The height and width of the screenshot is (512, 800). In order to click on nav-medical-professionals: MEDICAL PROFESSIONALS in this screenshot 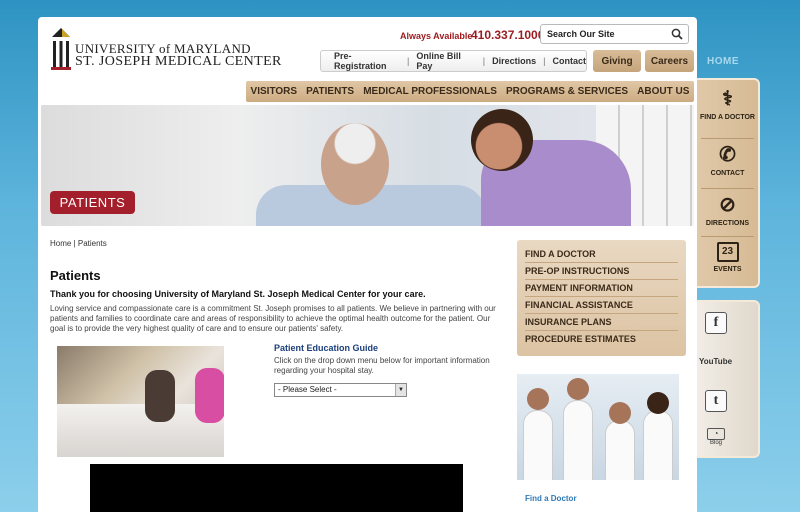, I will do `click(430, 91)`.